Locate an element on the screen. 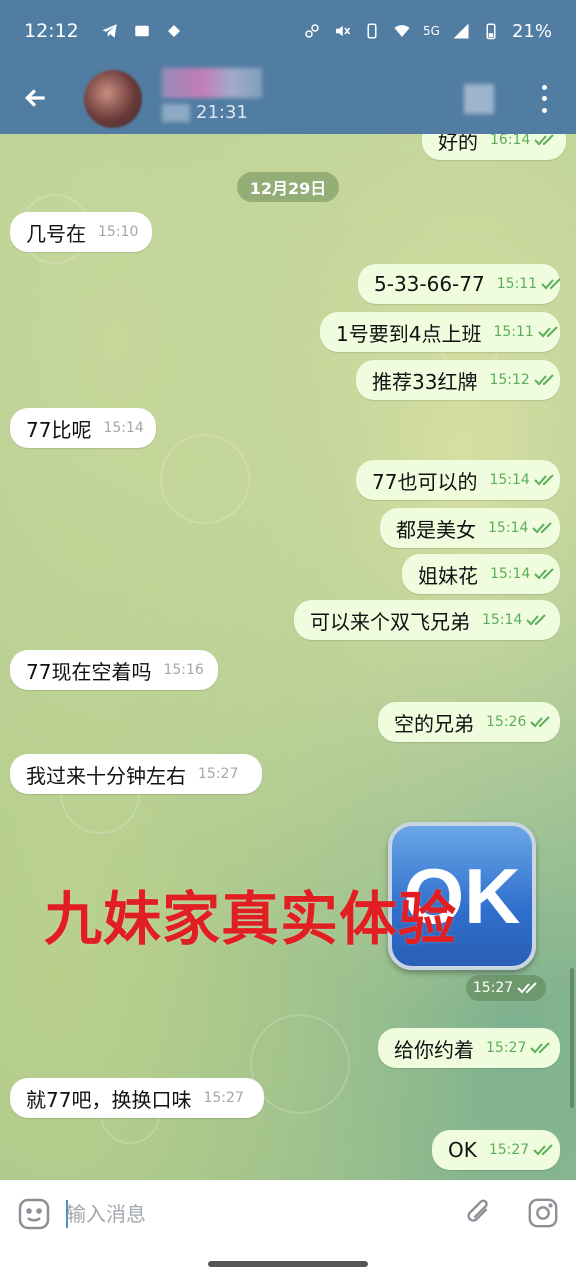  message-text: 可以来个双飞兄弟 is located at coordinates (390, 621).